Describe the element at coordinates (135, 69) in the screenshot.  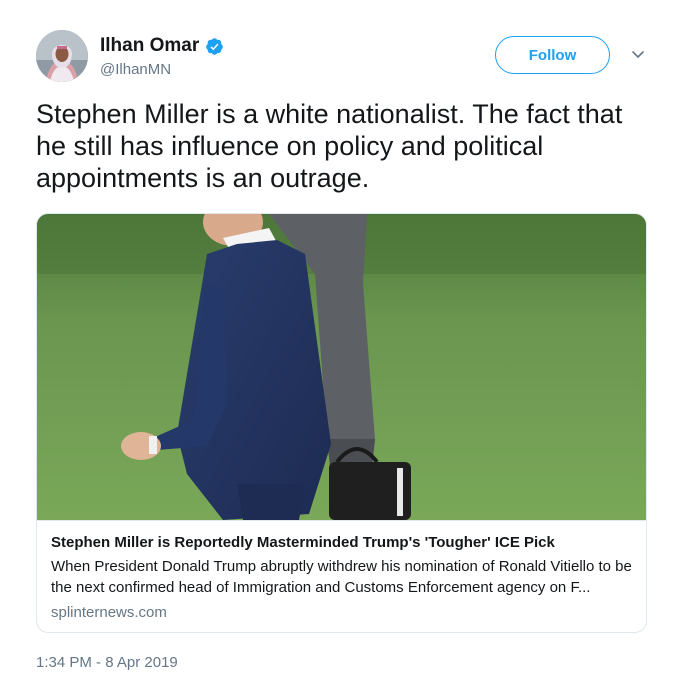
I see `author-handle: @IlhanMN` at that location.